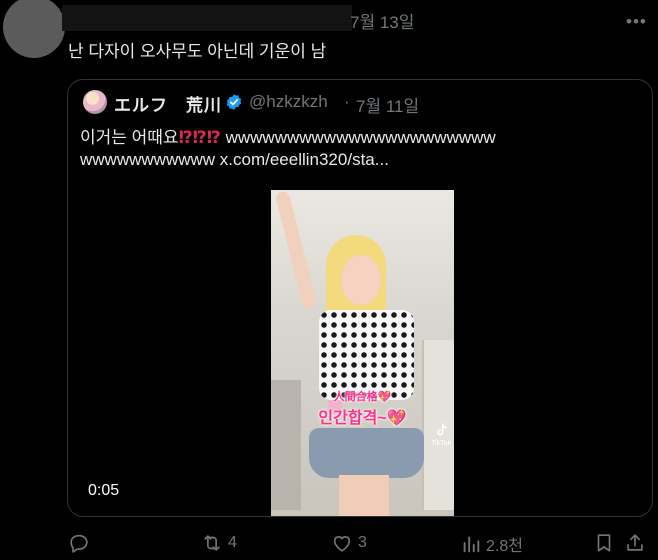 The width and height of the screenshot is (658, 560). I want to click on video-timestamp: 0:05, so click(104, 490).